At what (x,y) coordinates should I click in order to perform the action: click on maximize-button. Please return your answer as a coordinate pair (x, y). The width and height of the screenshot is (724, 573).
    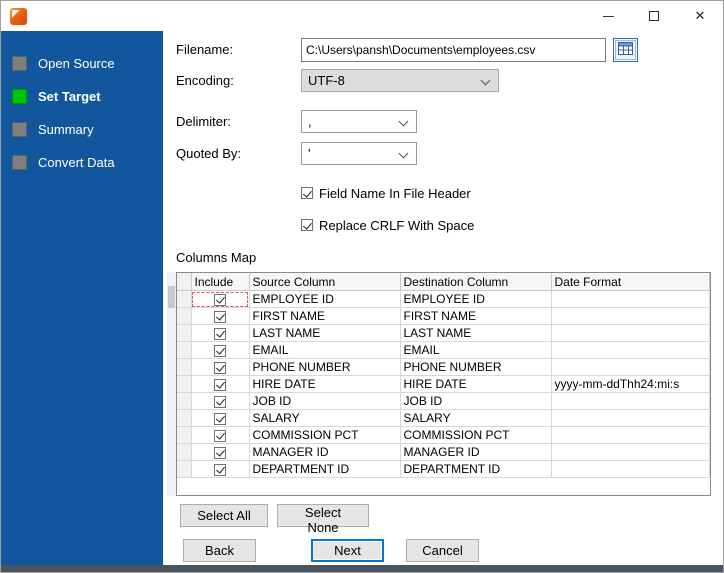
    Looking at the image, I should click on (654, 16).